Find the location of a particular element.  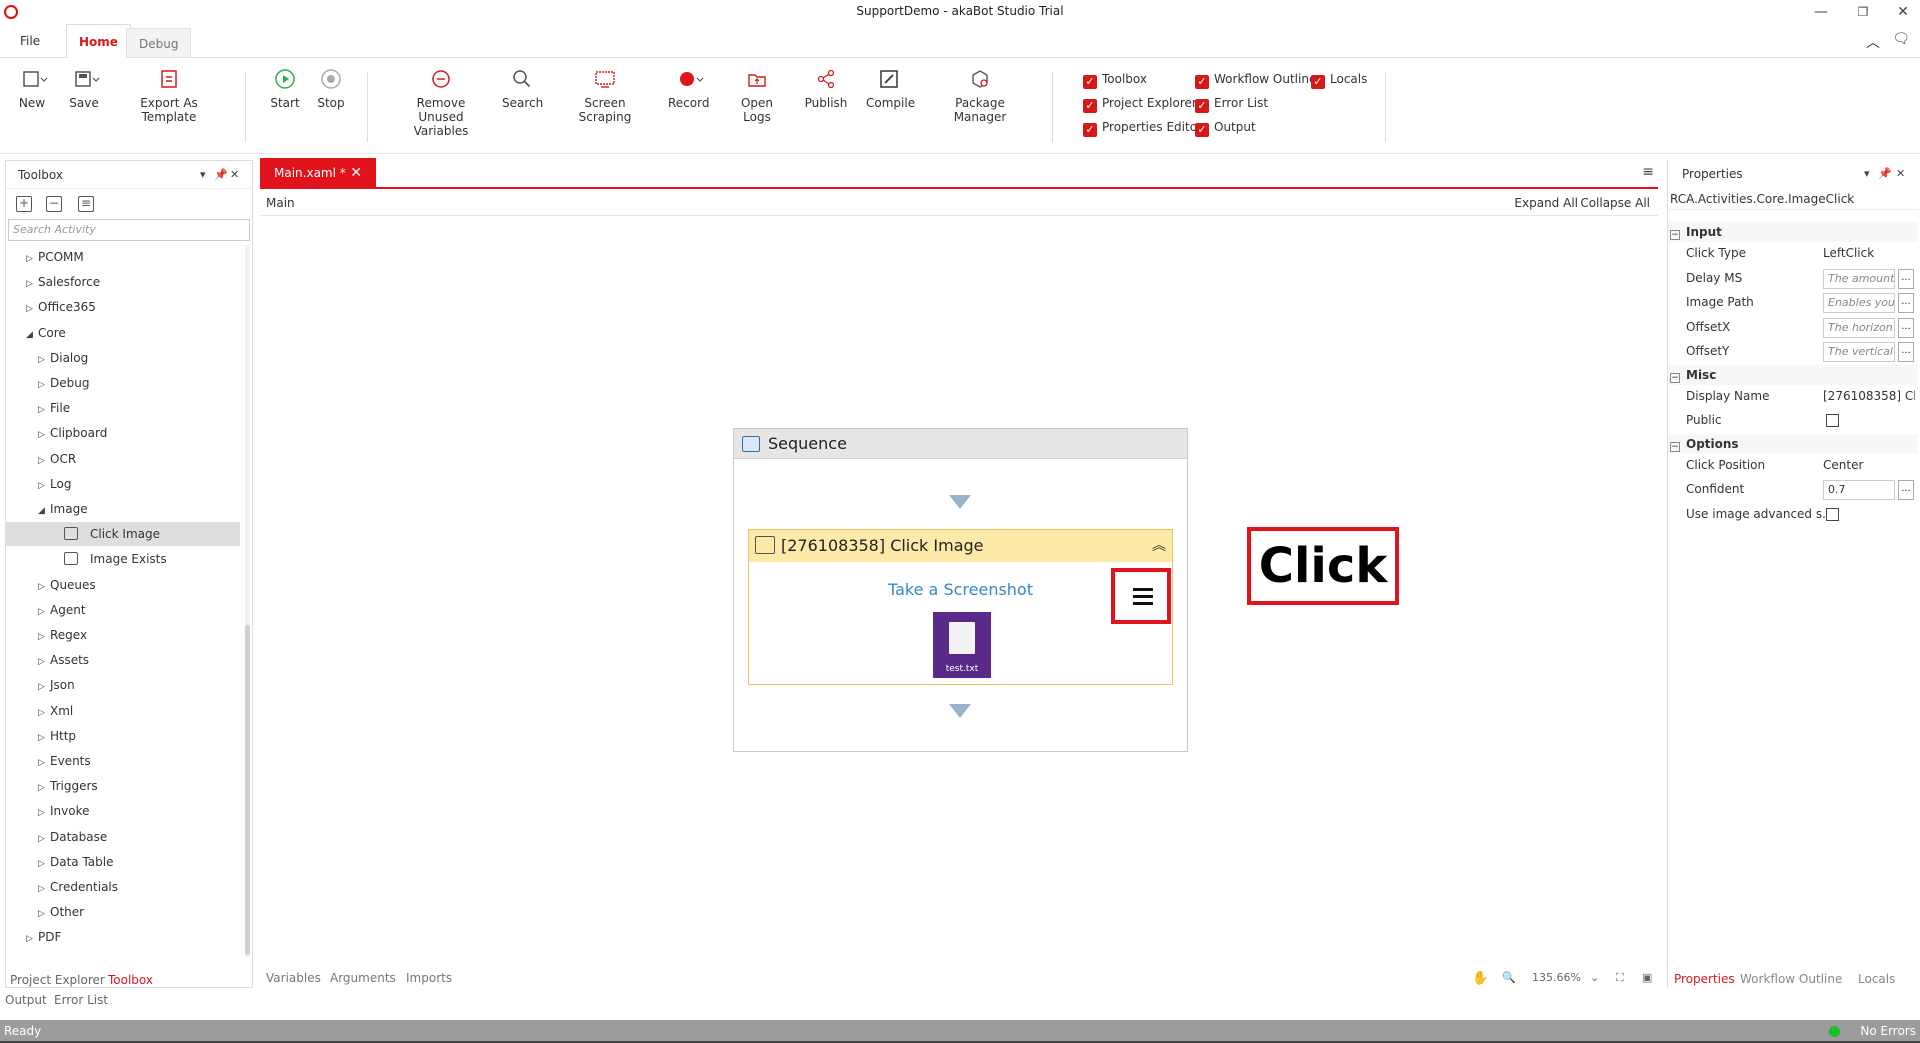

tab-toolbox: Toolbox is located at coordinates (130, 980).